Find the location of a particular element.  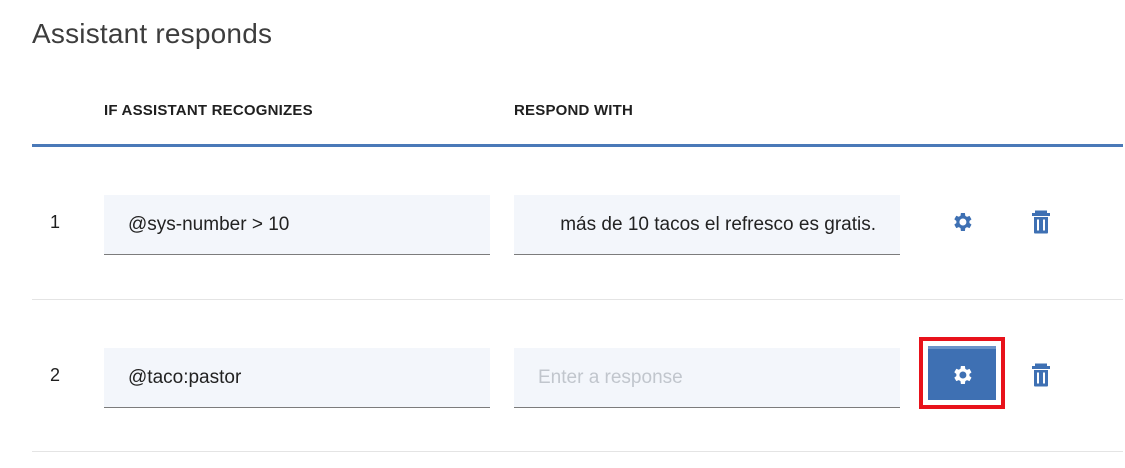

highlight-box is located at coordinates (962, 373).